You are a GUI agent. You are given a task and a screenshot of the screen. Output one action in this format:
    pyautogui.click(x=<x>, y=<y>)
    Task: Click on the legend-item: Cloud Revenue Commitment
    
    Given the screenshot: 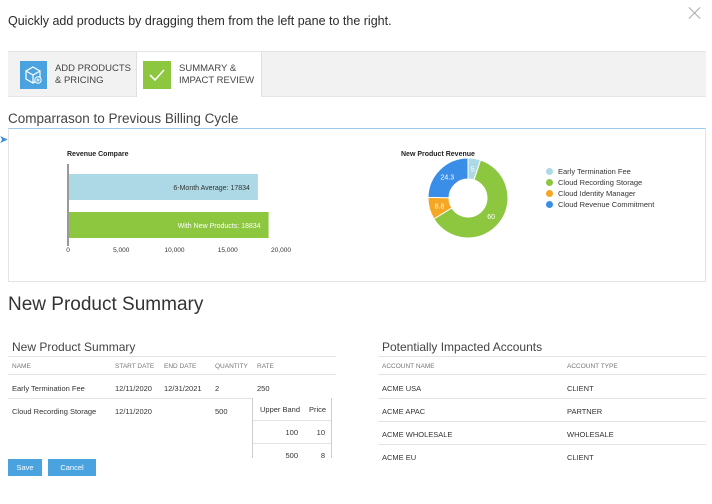 What is the action you would take?
    pyautogui.click(x=600, y=204)
    